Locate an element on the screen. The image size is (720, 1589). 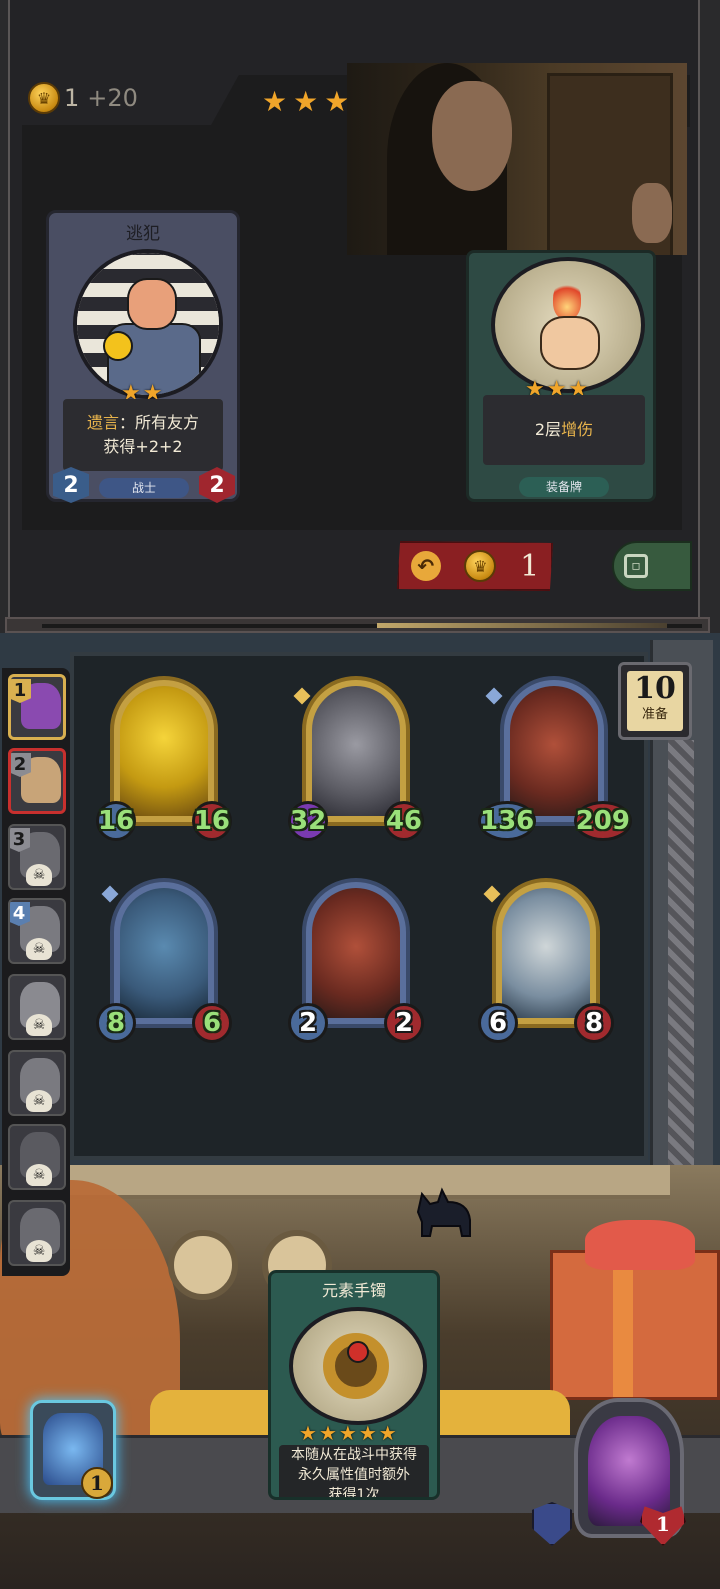
queue-number: 4 is located at coordinates (20, 914).